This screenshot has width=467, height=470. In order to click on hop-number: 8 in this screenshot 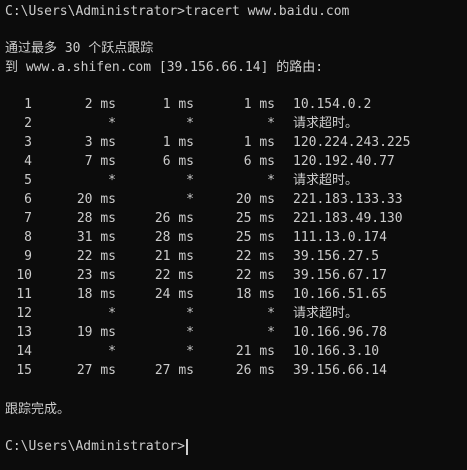, I will do `click(28, 237)`.